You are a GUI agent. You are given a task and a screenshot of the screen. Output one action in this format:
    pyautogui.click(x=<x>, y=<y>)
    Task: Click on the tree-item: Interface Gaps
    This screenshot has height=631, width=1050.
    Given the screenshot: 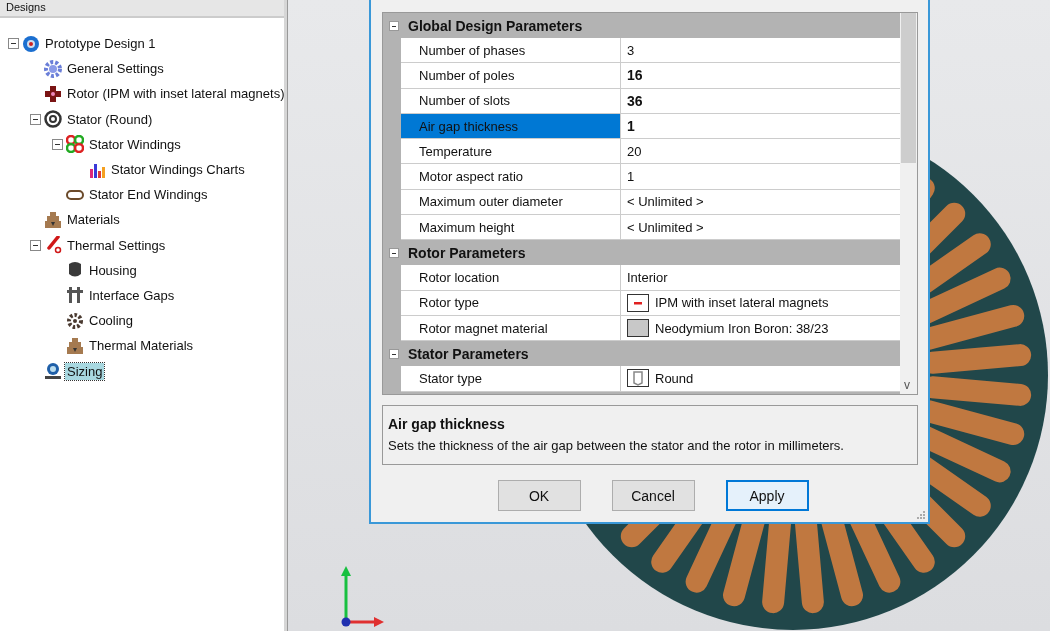 What is the action you would take?
    pyautogui.click(x=132, y=295)
    